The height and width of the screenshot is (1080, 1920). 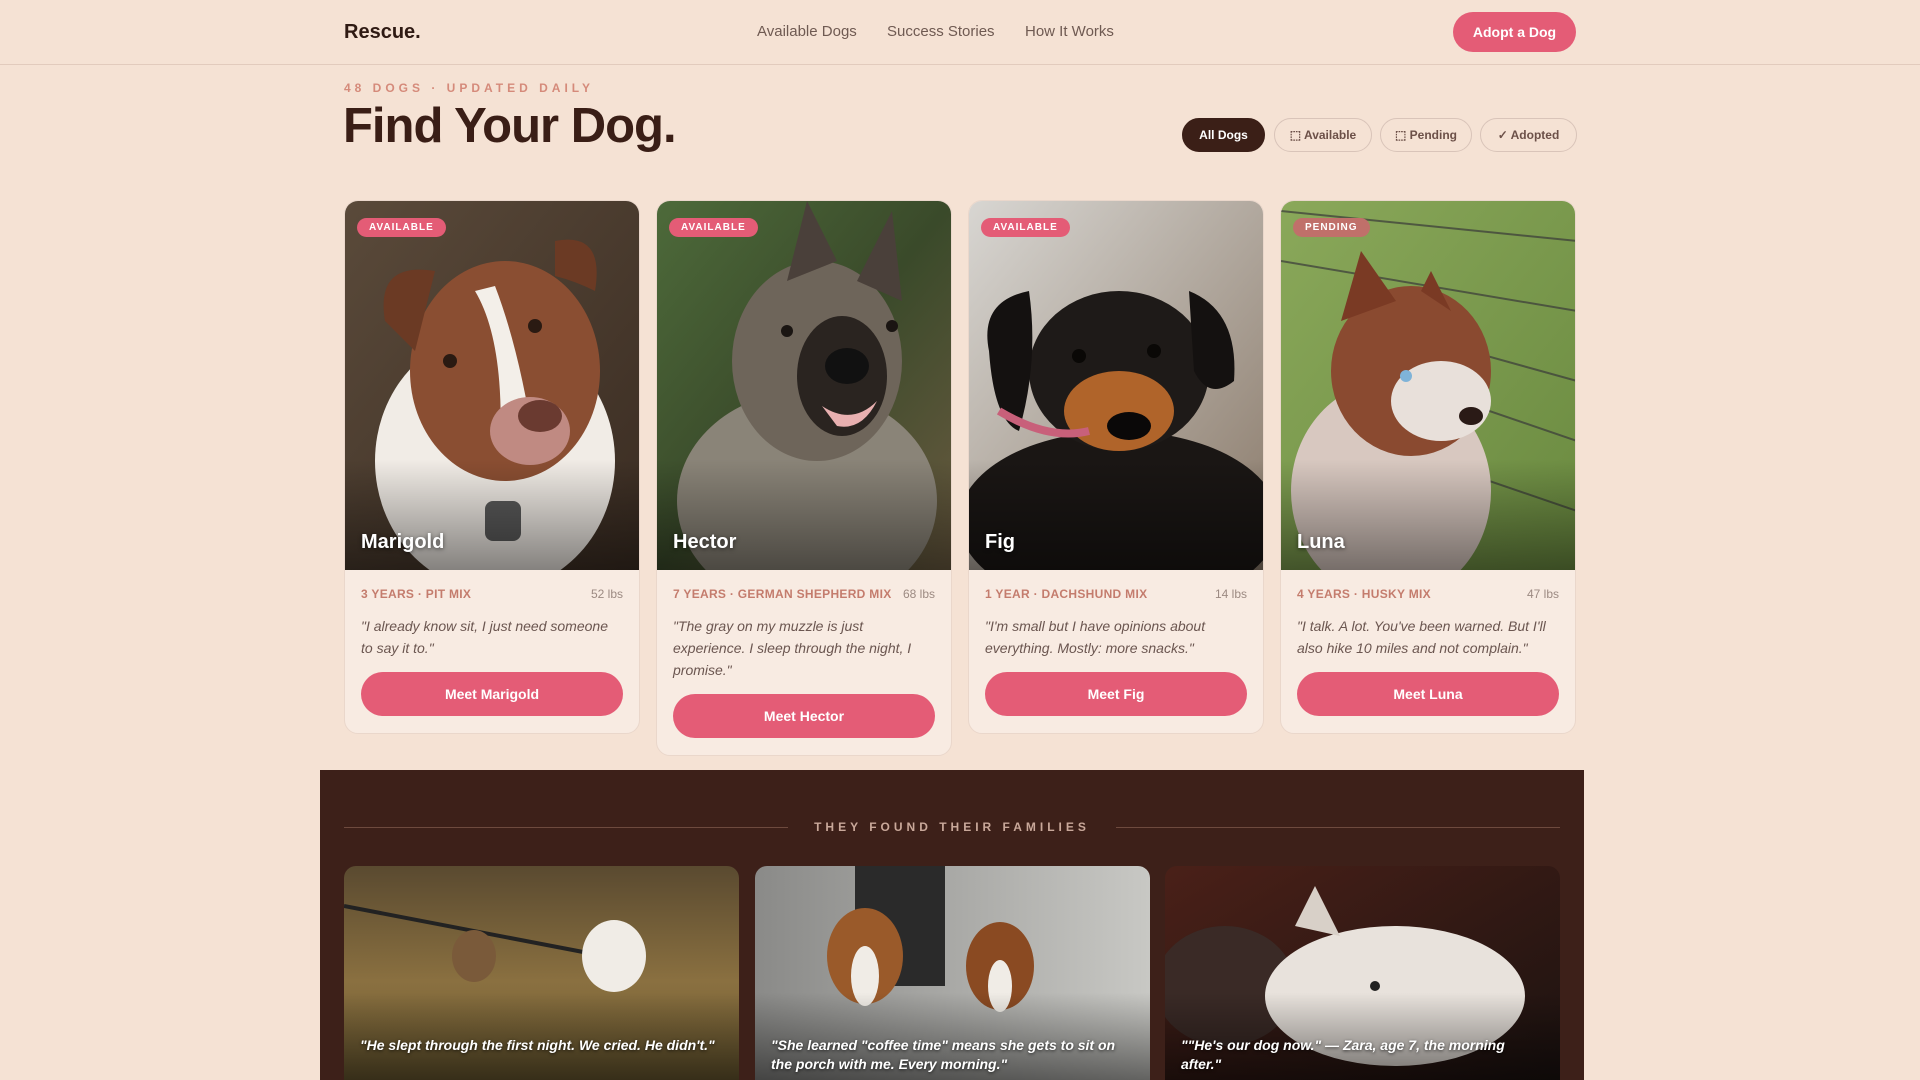 I want to click on dog-age-breed: 1 YEAR · DACHSHUND MIX, so click(x=1066, y=594).